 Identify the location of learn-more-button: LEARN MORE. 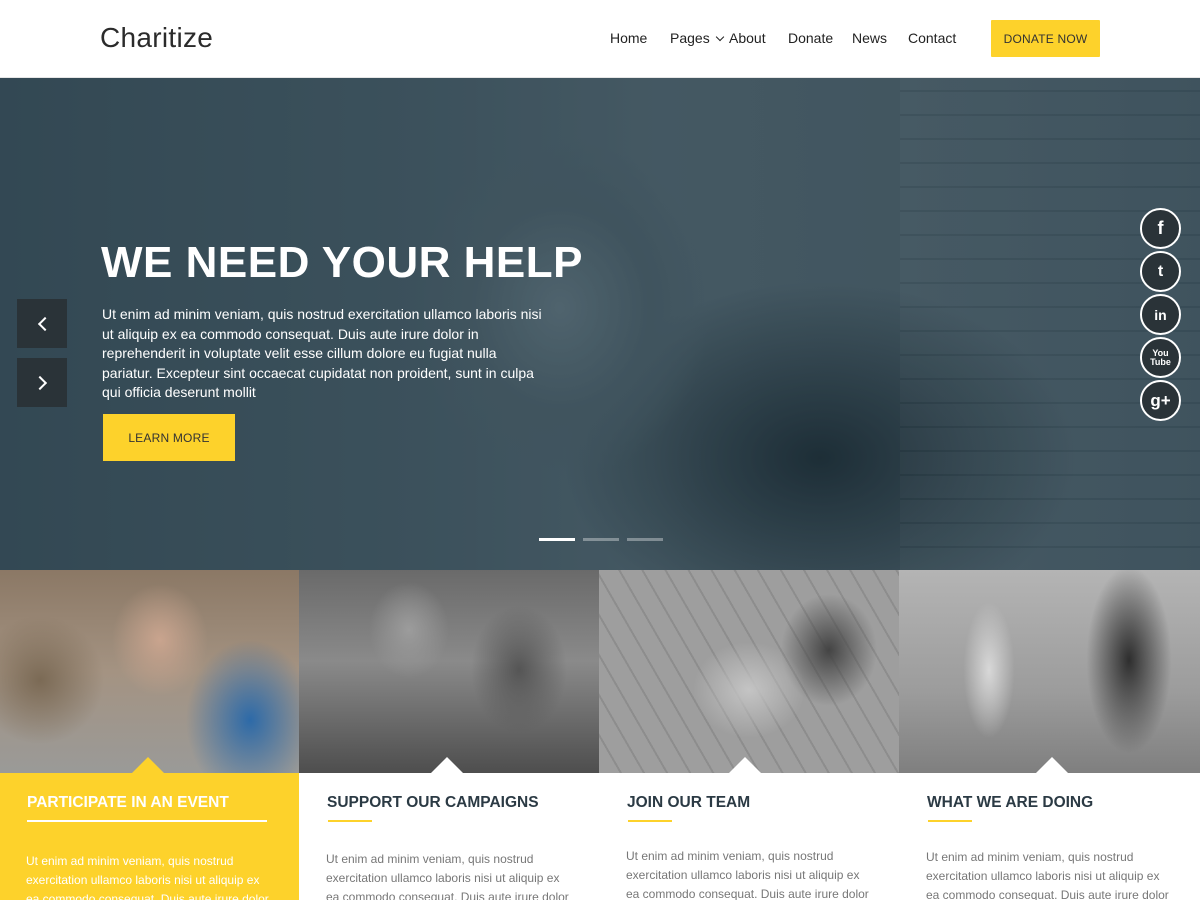
(169, 437).